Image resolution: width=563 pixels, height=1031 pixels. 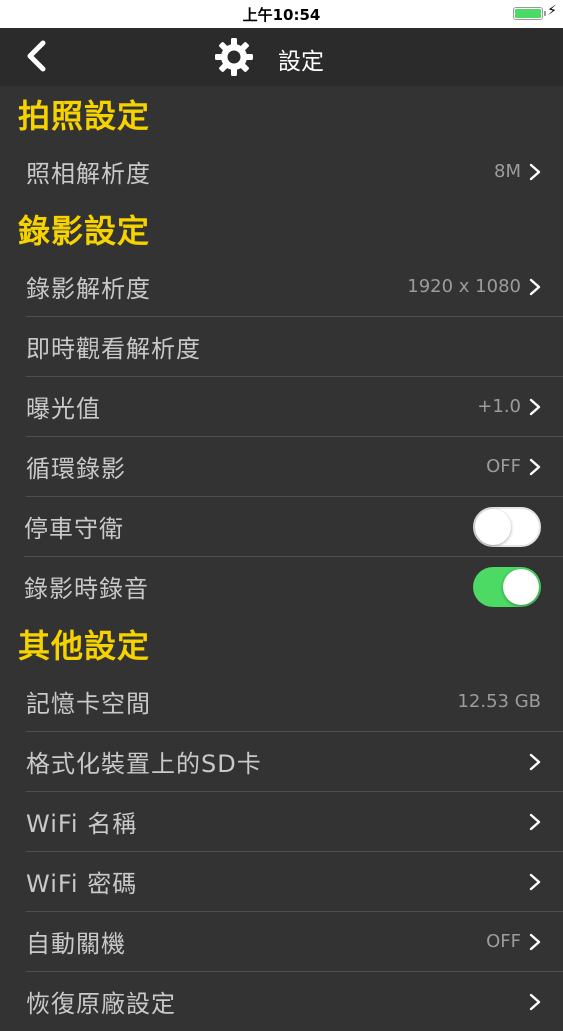 What do you see at coordinates (144, 764) in the screenshot?
I see `row-label: 格式化裝置上的SD卡` at bounding box center [144, 764].